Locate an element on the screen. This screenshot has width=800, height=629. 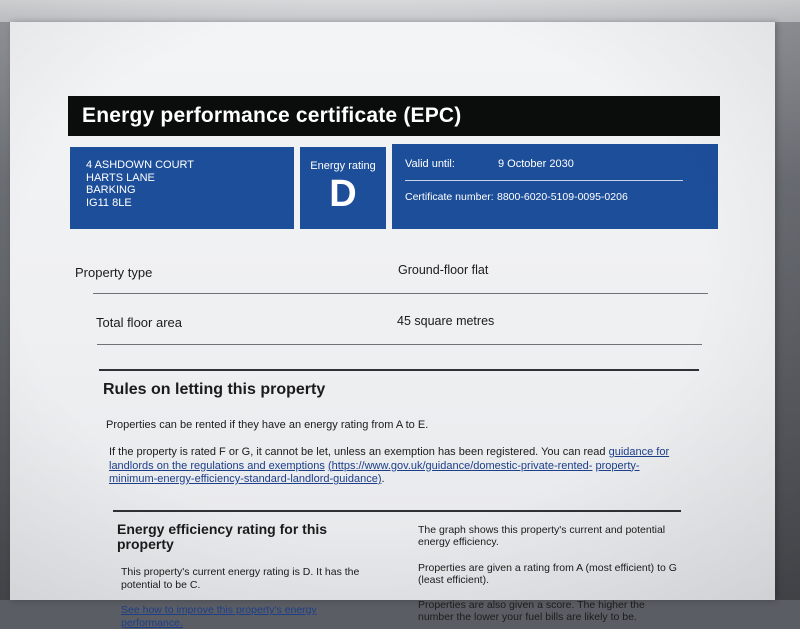
letting-rules-heading: Rules on letting this property is located at coordinates (214, 389).